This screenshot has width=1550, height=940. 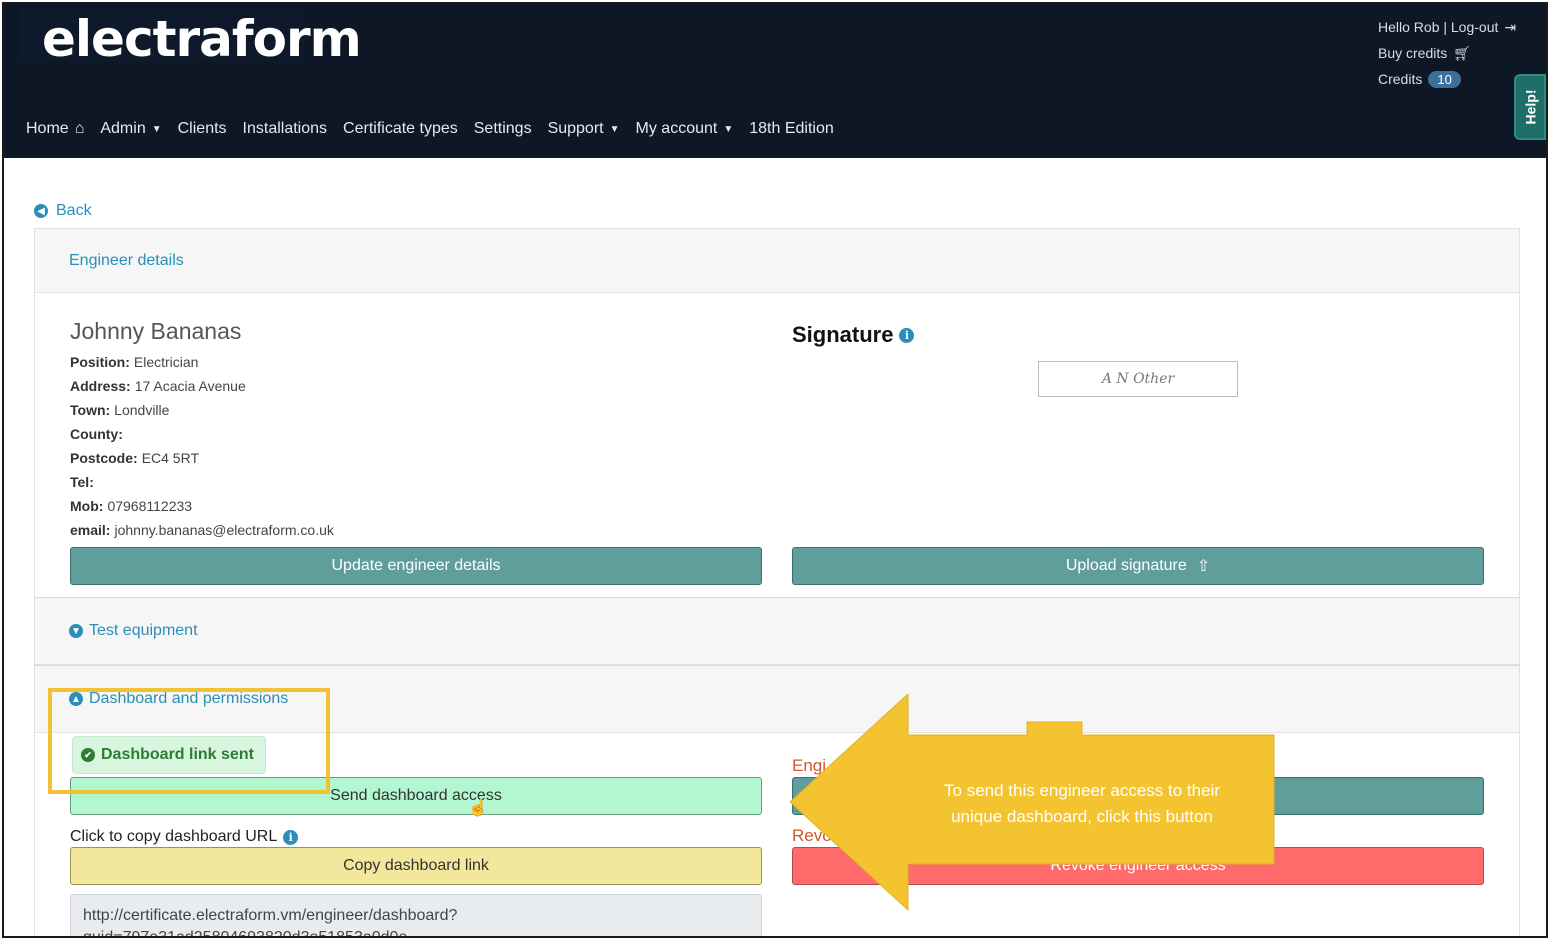 I want to click on detail-label: Mob:, so click(x=87, y=506).